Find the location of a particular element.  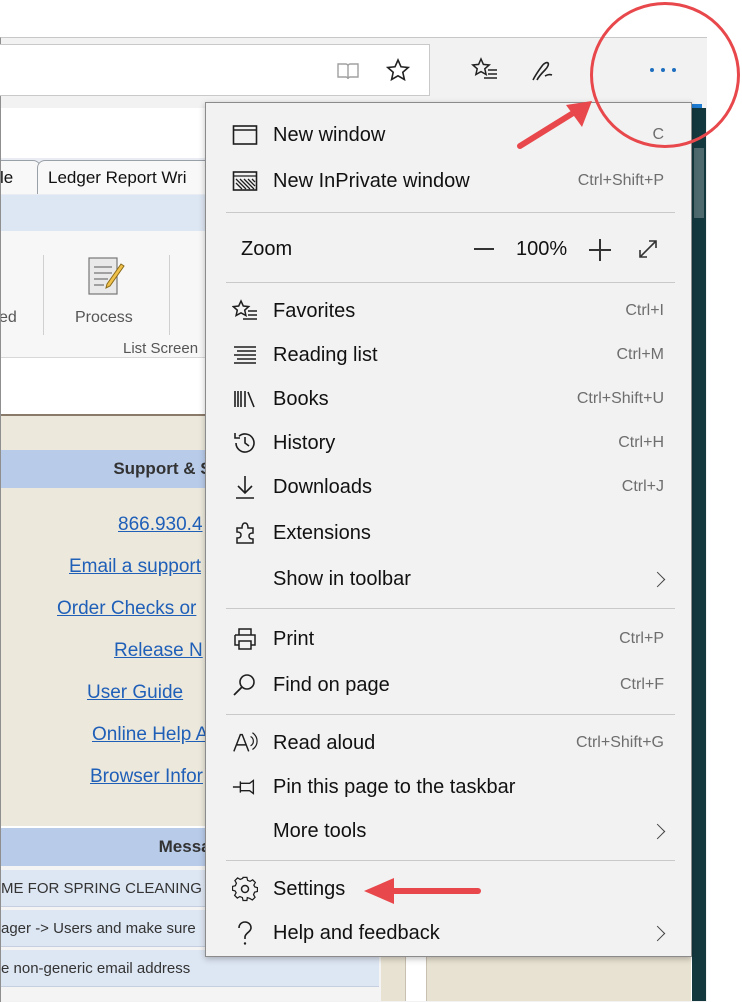

favorites-icon is located at coordinates (245, 311).